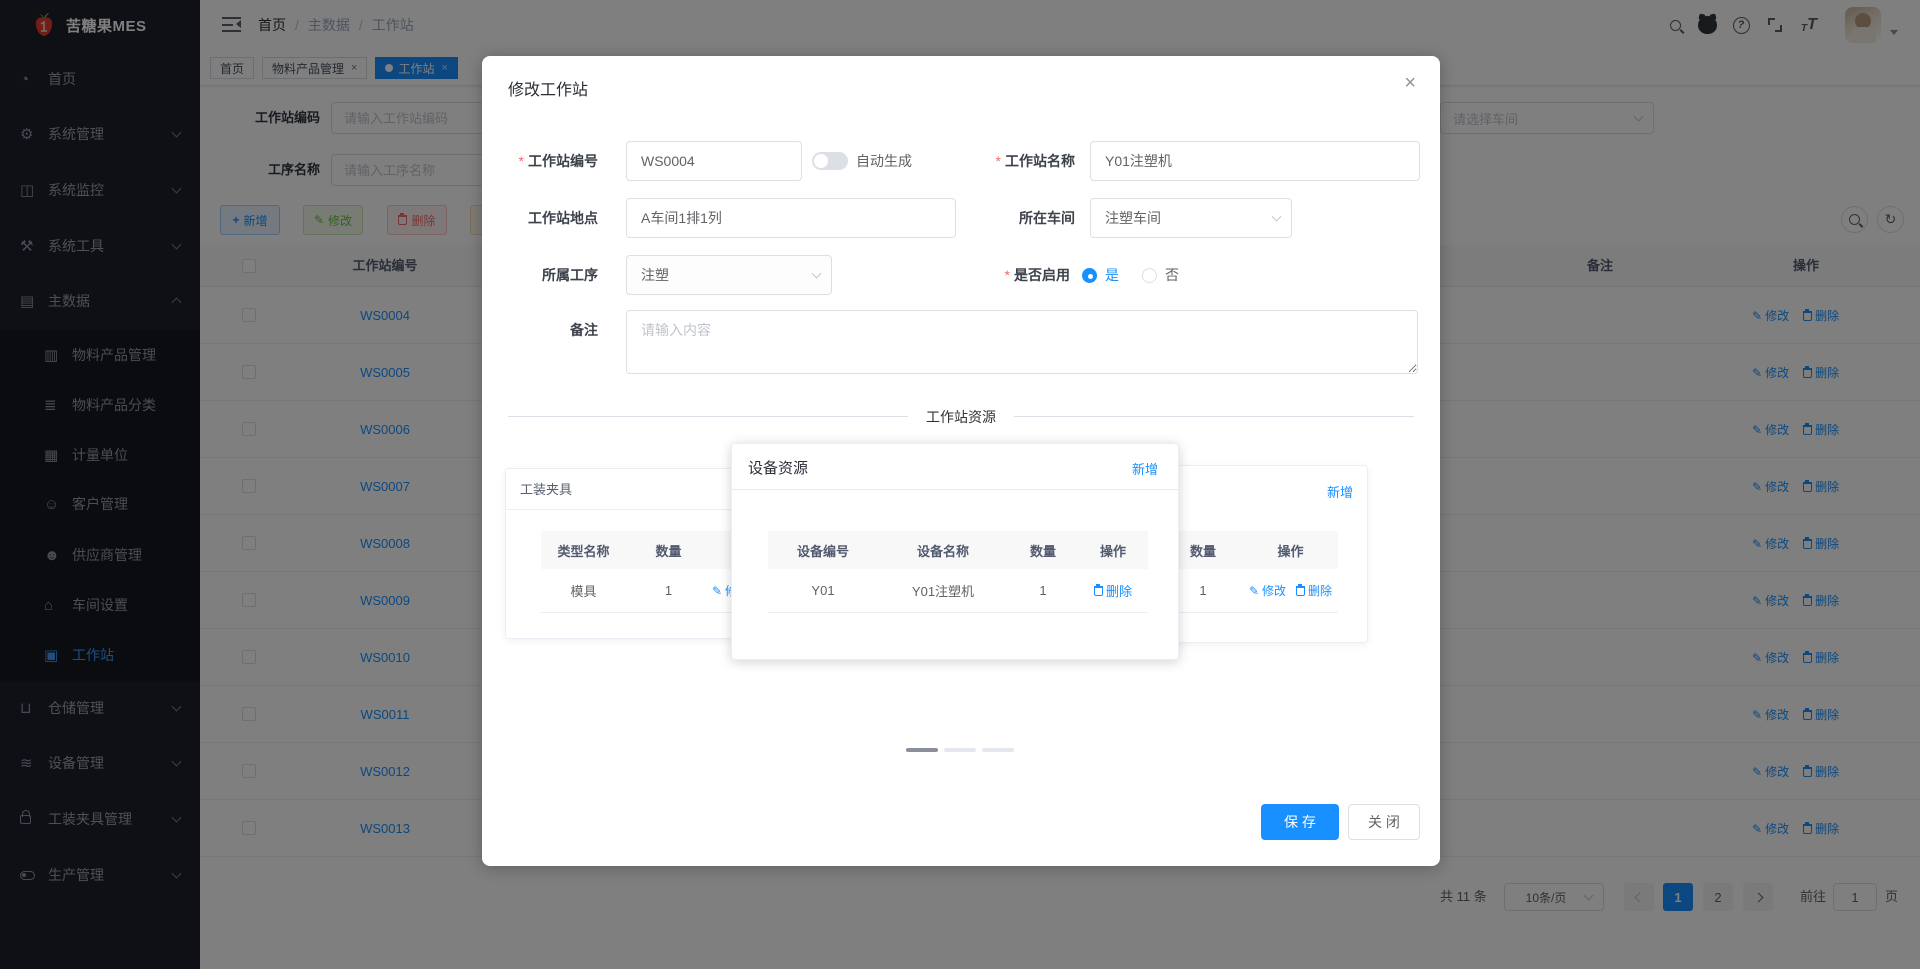 The height and width of the screenshot is (969, 1920). What do you see at coordinates (548, 90) in the screenshot?
I see `dialog-title: 修改工作站` at bounding box center [548, 90].